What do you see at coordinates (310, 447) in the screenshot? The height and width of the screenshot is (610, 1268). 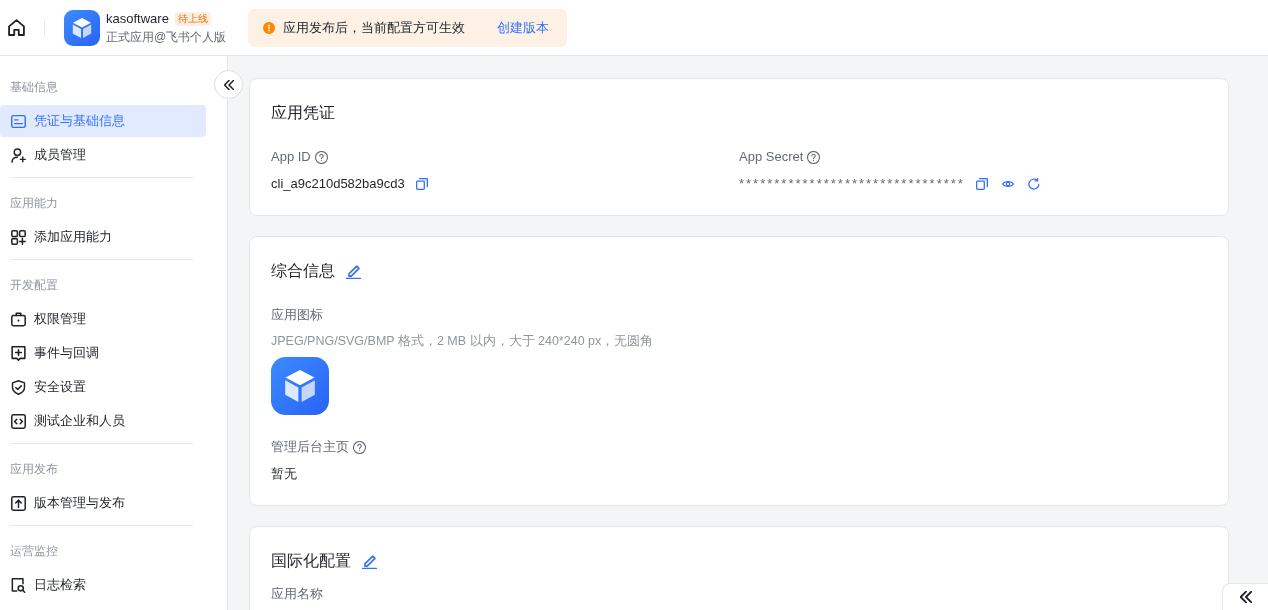 I see `field-label: 管理后台主页` at bounding box center [310, 447].